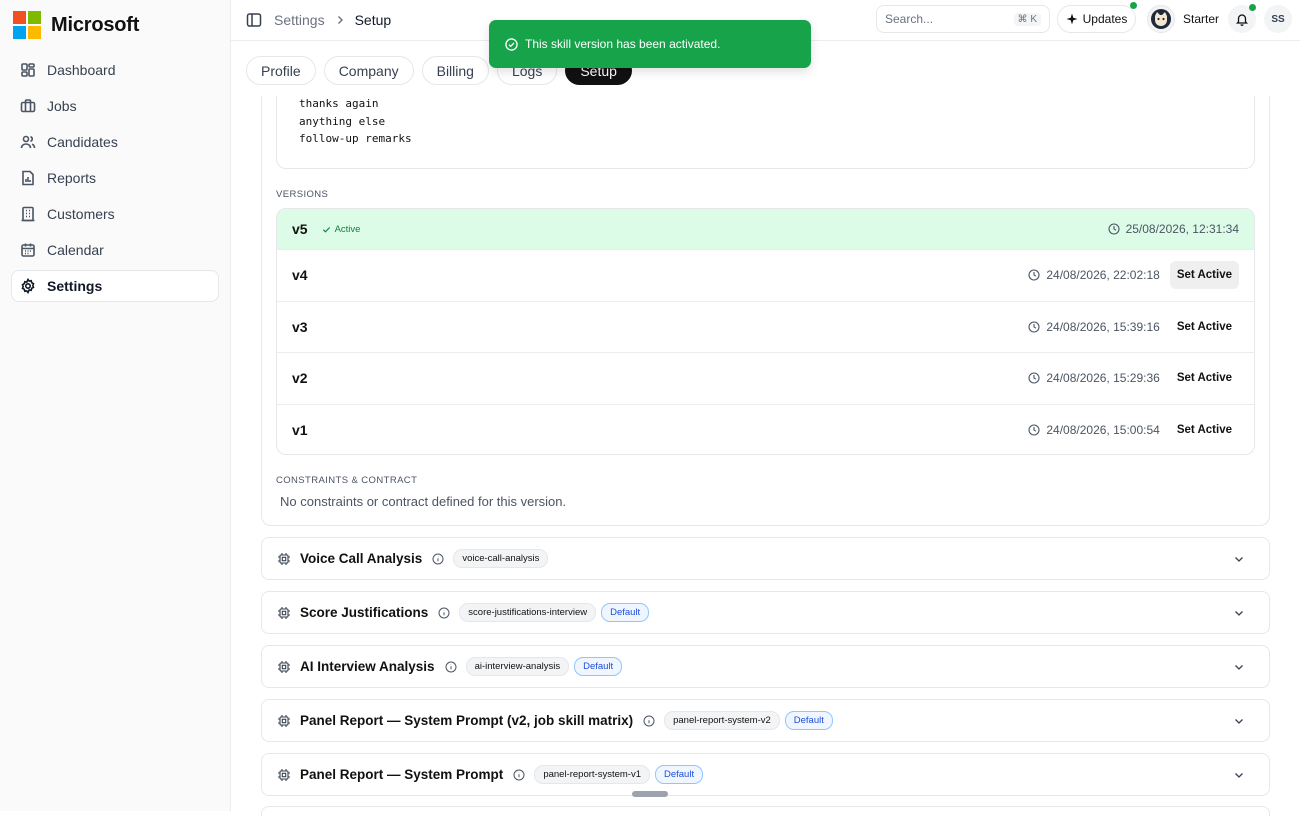  What do you see at coordinates (592, 774) in the screenshot?
I see `skill-slug: panel-report-system-v1` at bounding box center [592, 774].